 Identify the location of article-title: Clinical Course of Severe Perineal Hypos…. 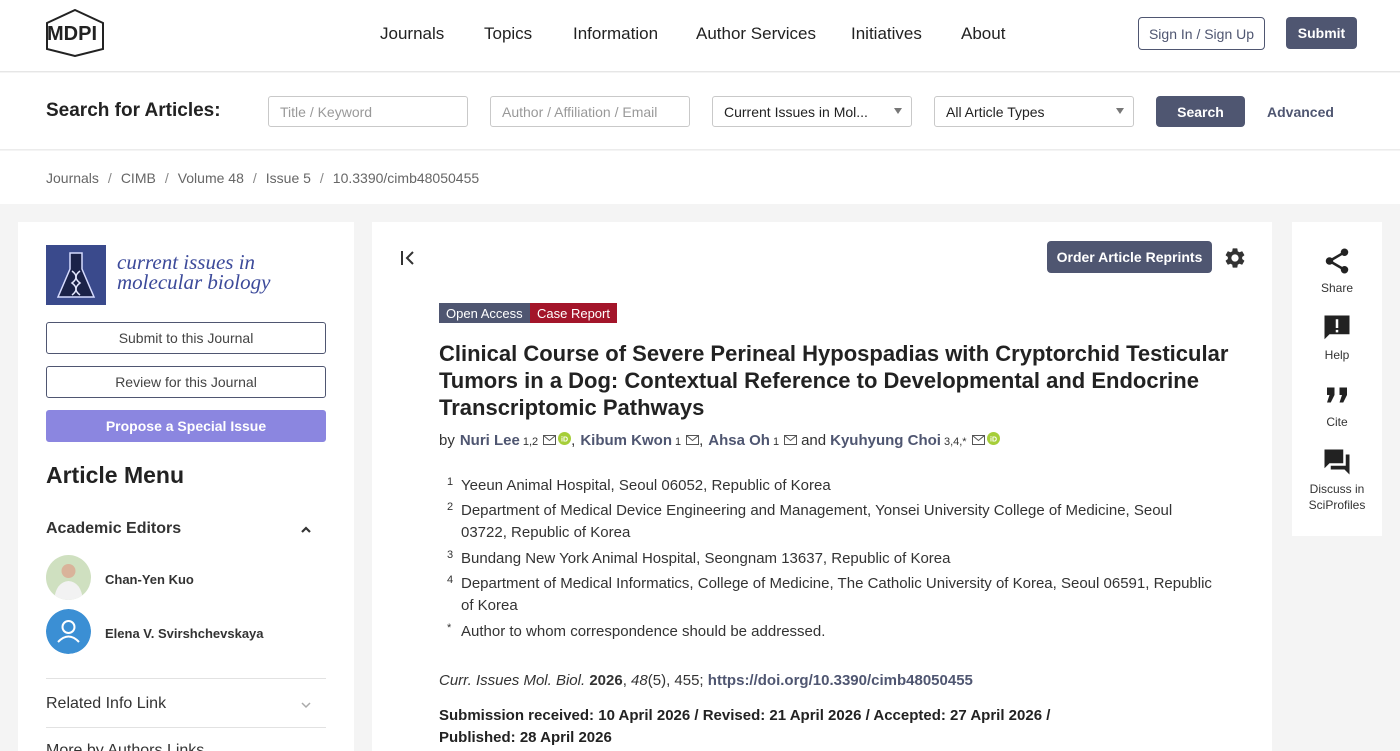
(834, 380).